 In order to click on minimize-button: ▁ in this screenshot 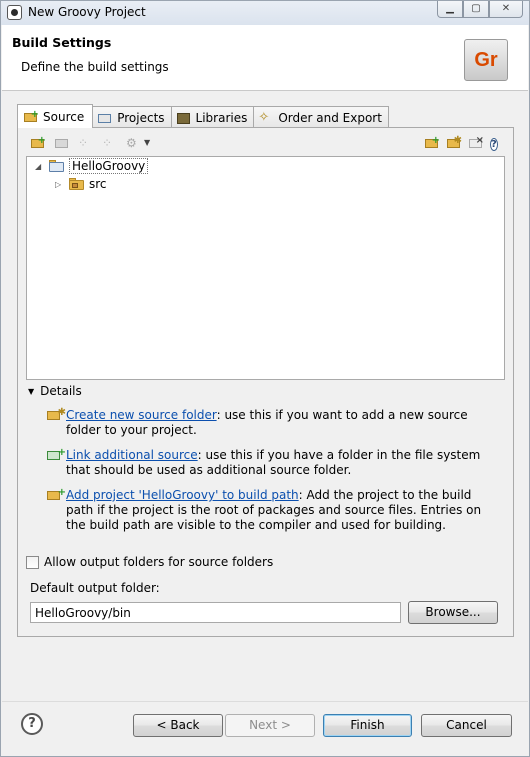, I will do `click(450, 9)`.